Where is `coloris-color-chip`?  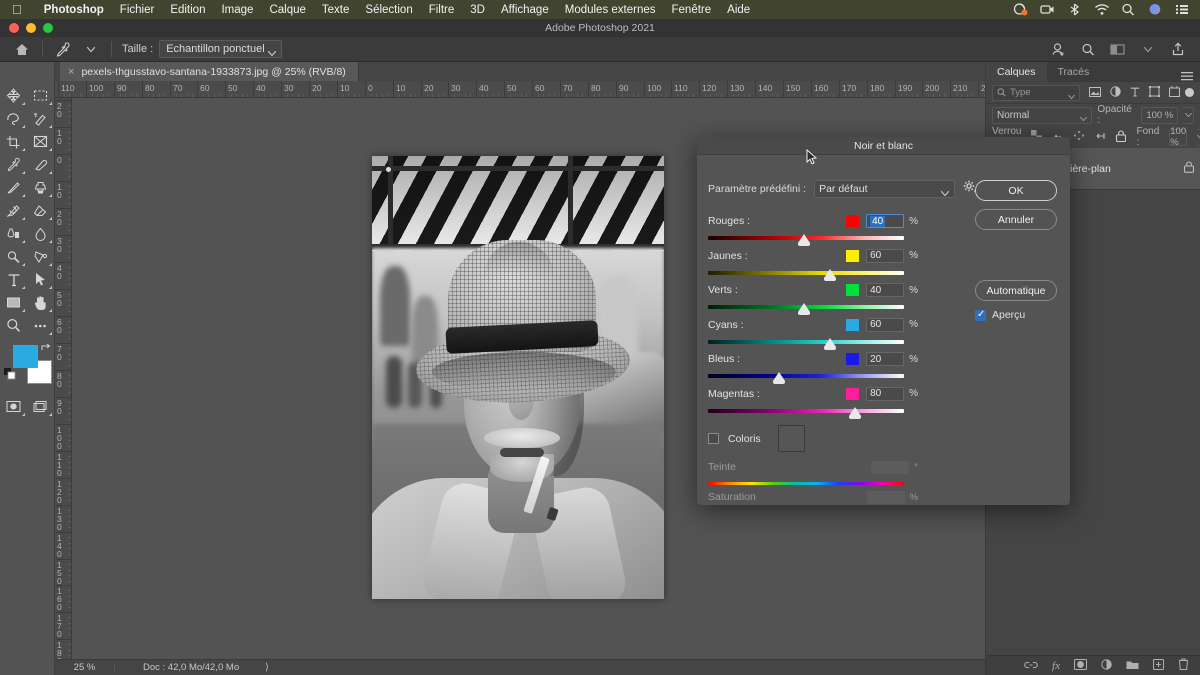
coloris-color-chip is located at coordinates (791, 438).